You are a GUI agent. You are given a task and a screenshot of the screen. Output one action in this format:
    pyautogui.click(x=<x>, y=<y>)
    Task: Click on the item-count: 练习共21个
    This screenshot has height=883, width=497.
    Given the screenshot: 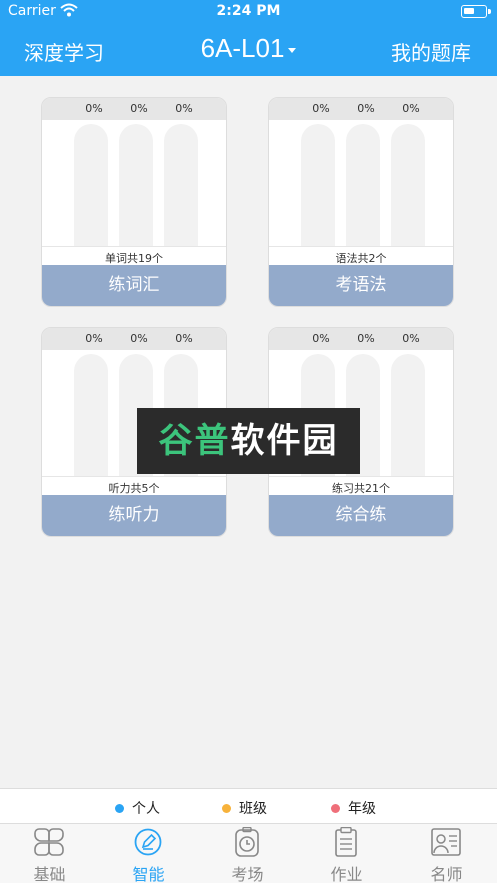 What is the action you would take?
    pyautogui.click(x=361, y=486)
    